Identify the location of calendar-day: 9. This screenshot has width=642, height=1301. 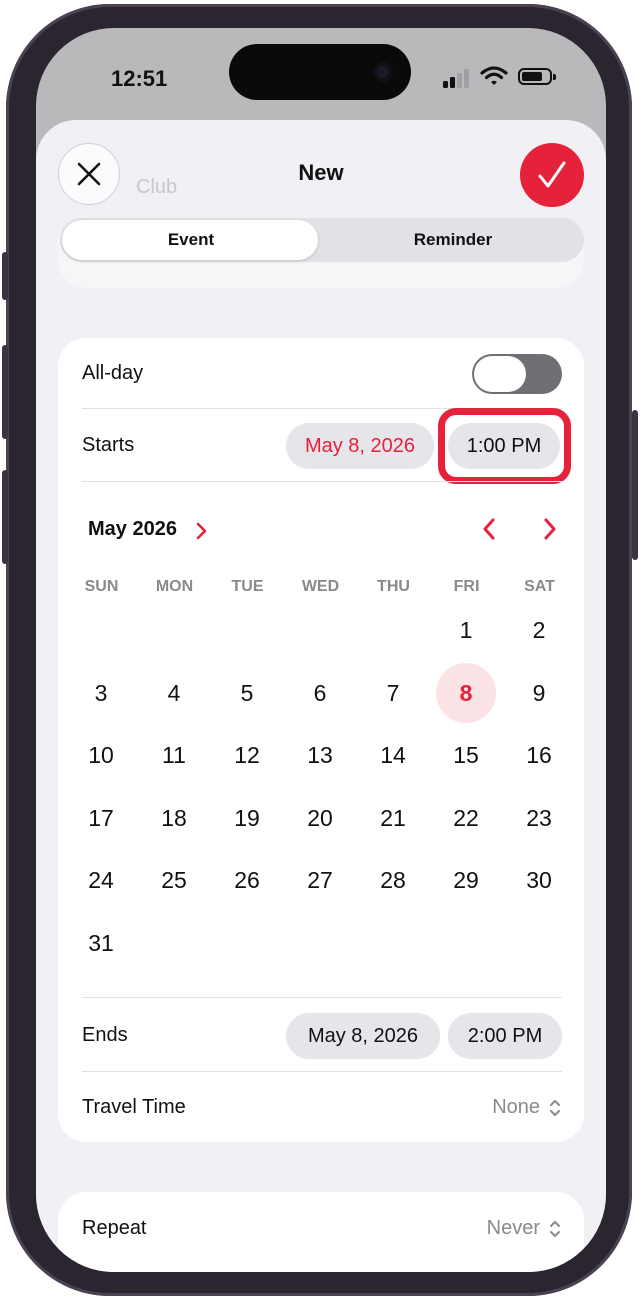
(539, 693).